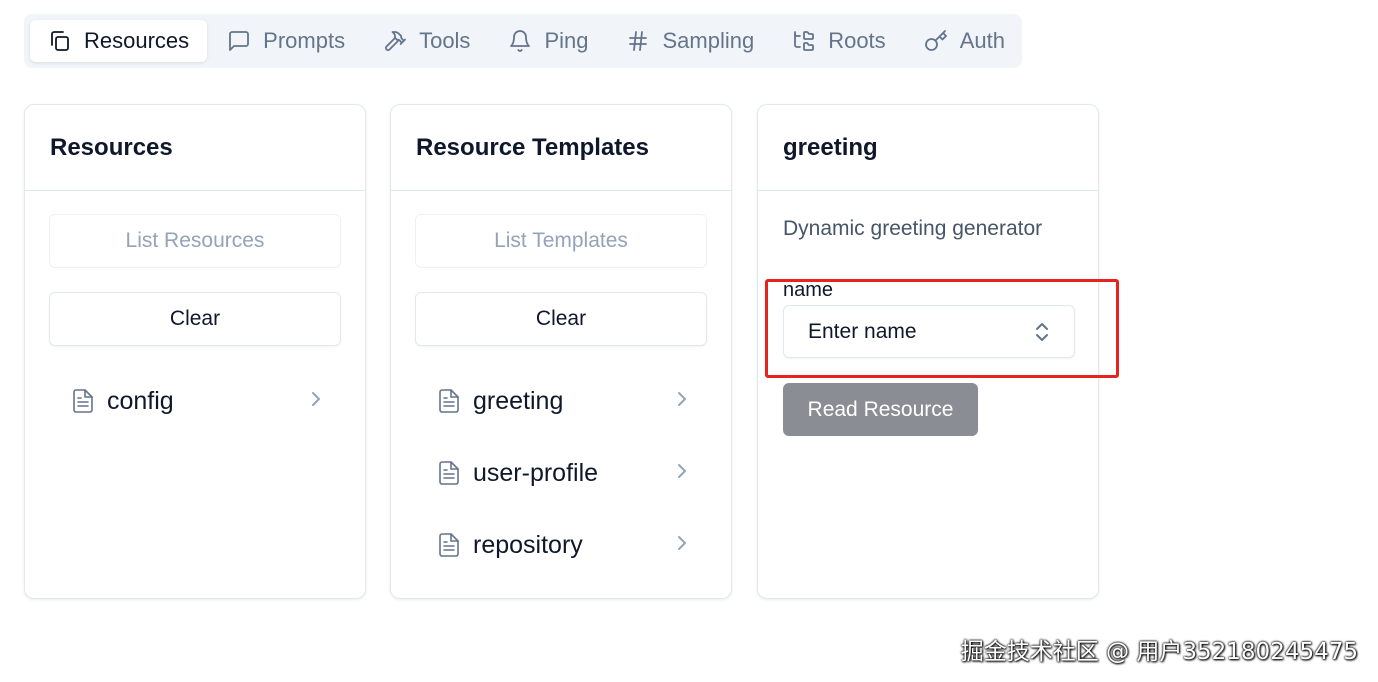 The image size is (1378, 682). What do you see at coordinates (195, 148) in the screenshot?
I see `resources-title: Resources` at bounding box center [195, 148].